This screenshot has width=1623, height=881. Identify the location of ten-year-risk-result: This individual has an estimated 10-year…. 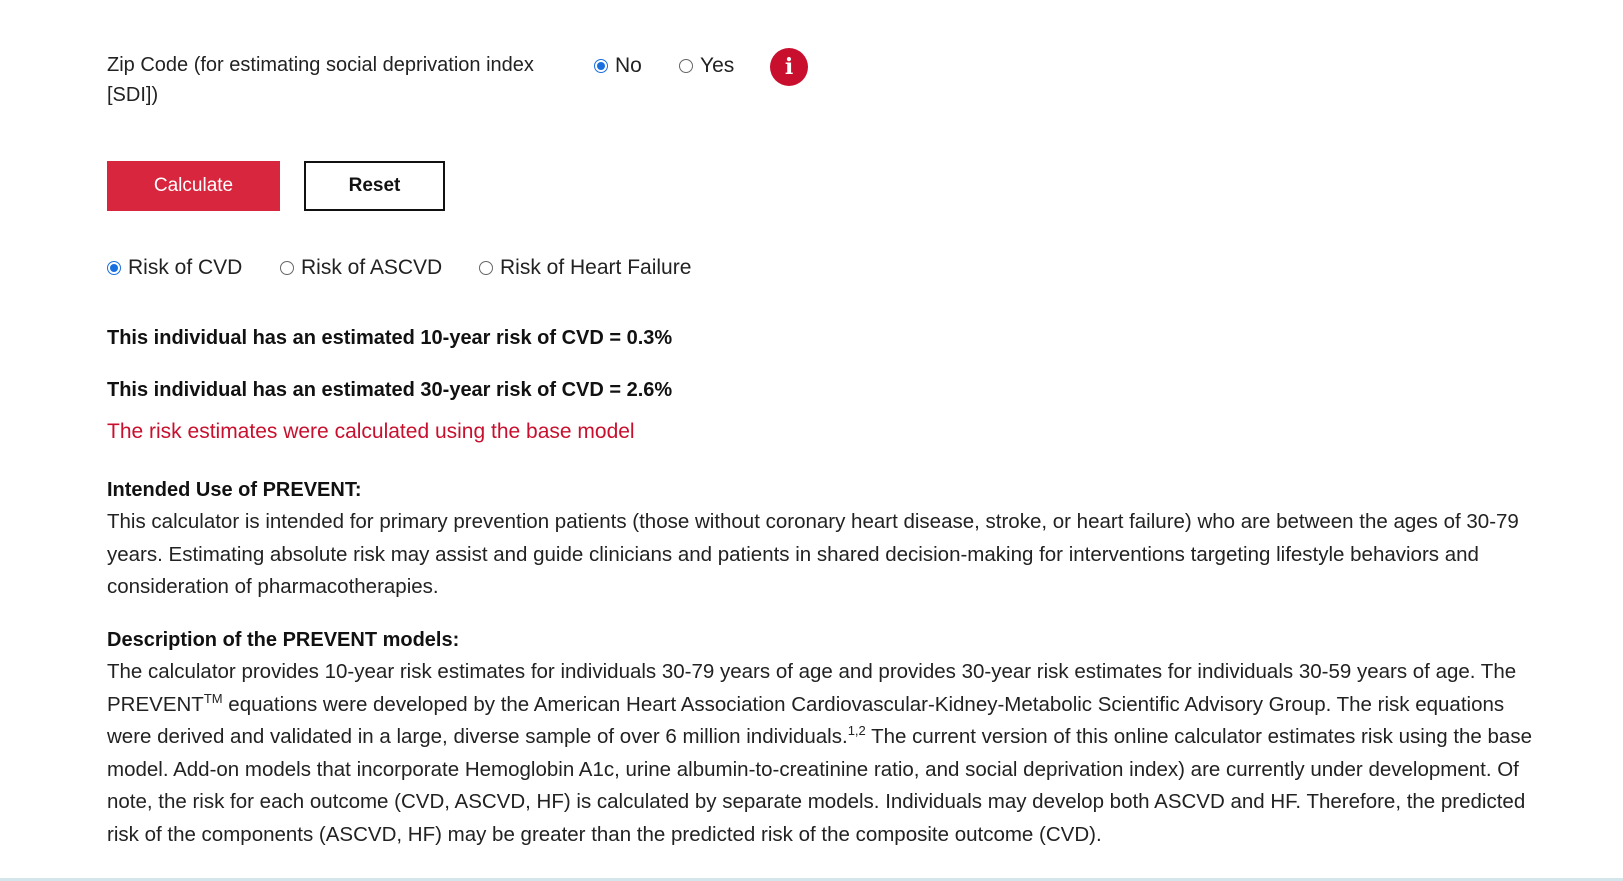
(390, 338).